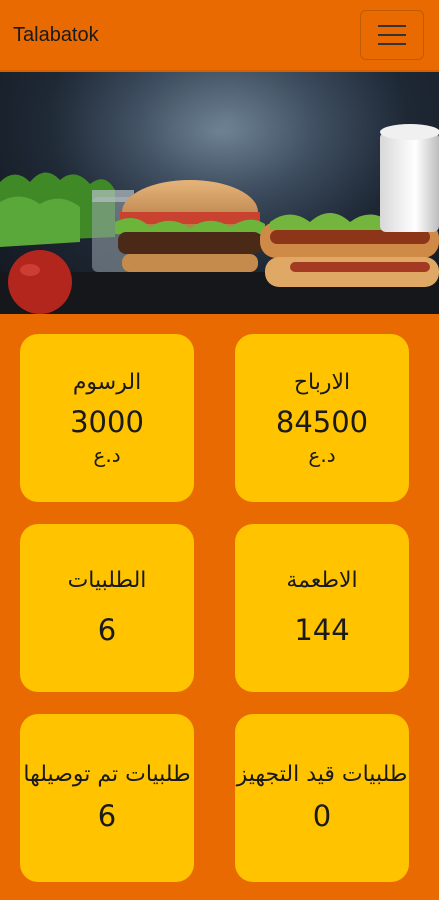 This screenshot has height=900, width=439. What do you see at coordinates (392, 35) in the screenshot?
I see `menu-toggle-button` at bounding box center [392, 35].